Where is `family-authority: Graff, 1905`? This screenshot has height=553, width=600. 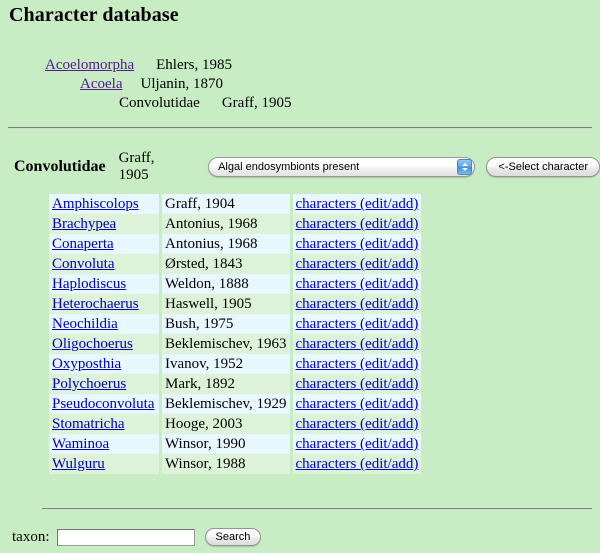
family-authority: Graff, 1905 is located at coordinates (136, 166).